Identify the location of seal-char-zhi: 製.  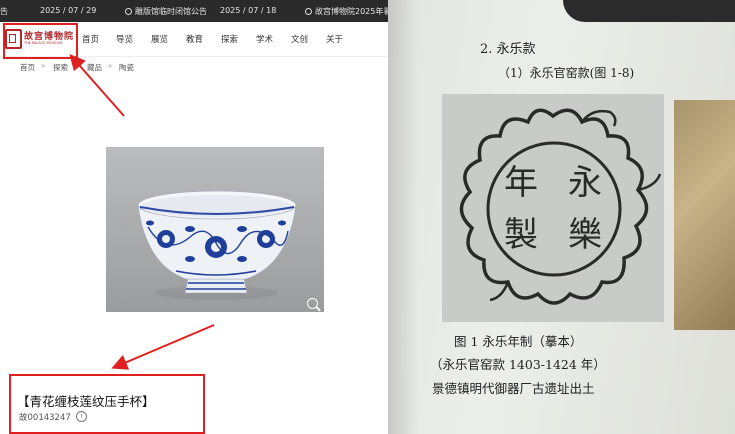
(521, 235).